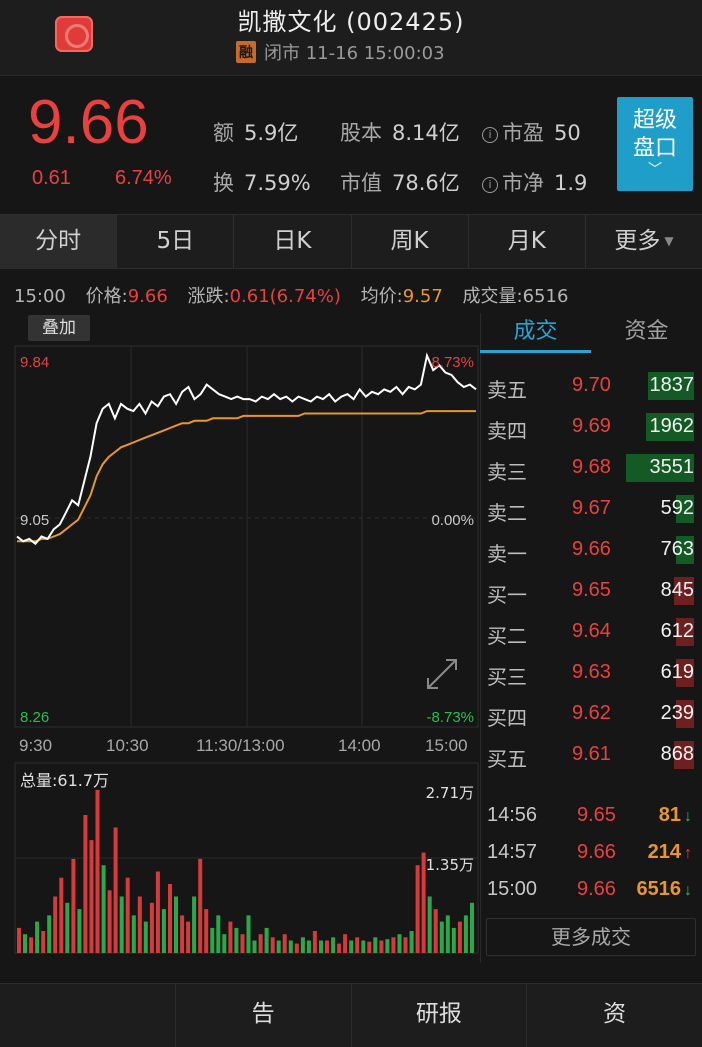 The width and height of the screenshot is (702, 1047). I want to click on margin-badge: 融, so click(246, 52).